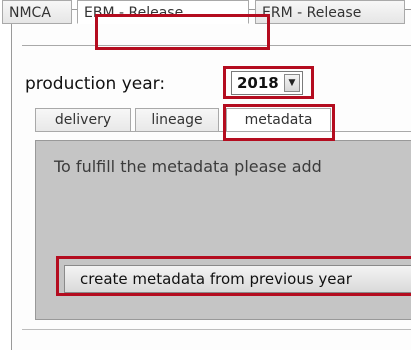 The height and width of the screenshot is (350, 411). What do you see at coordinates (278, 120) in the screenshot?
I see `subtab-metadata: metadata` at bounding box center [278, 120].